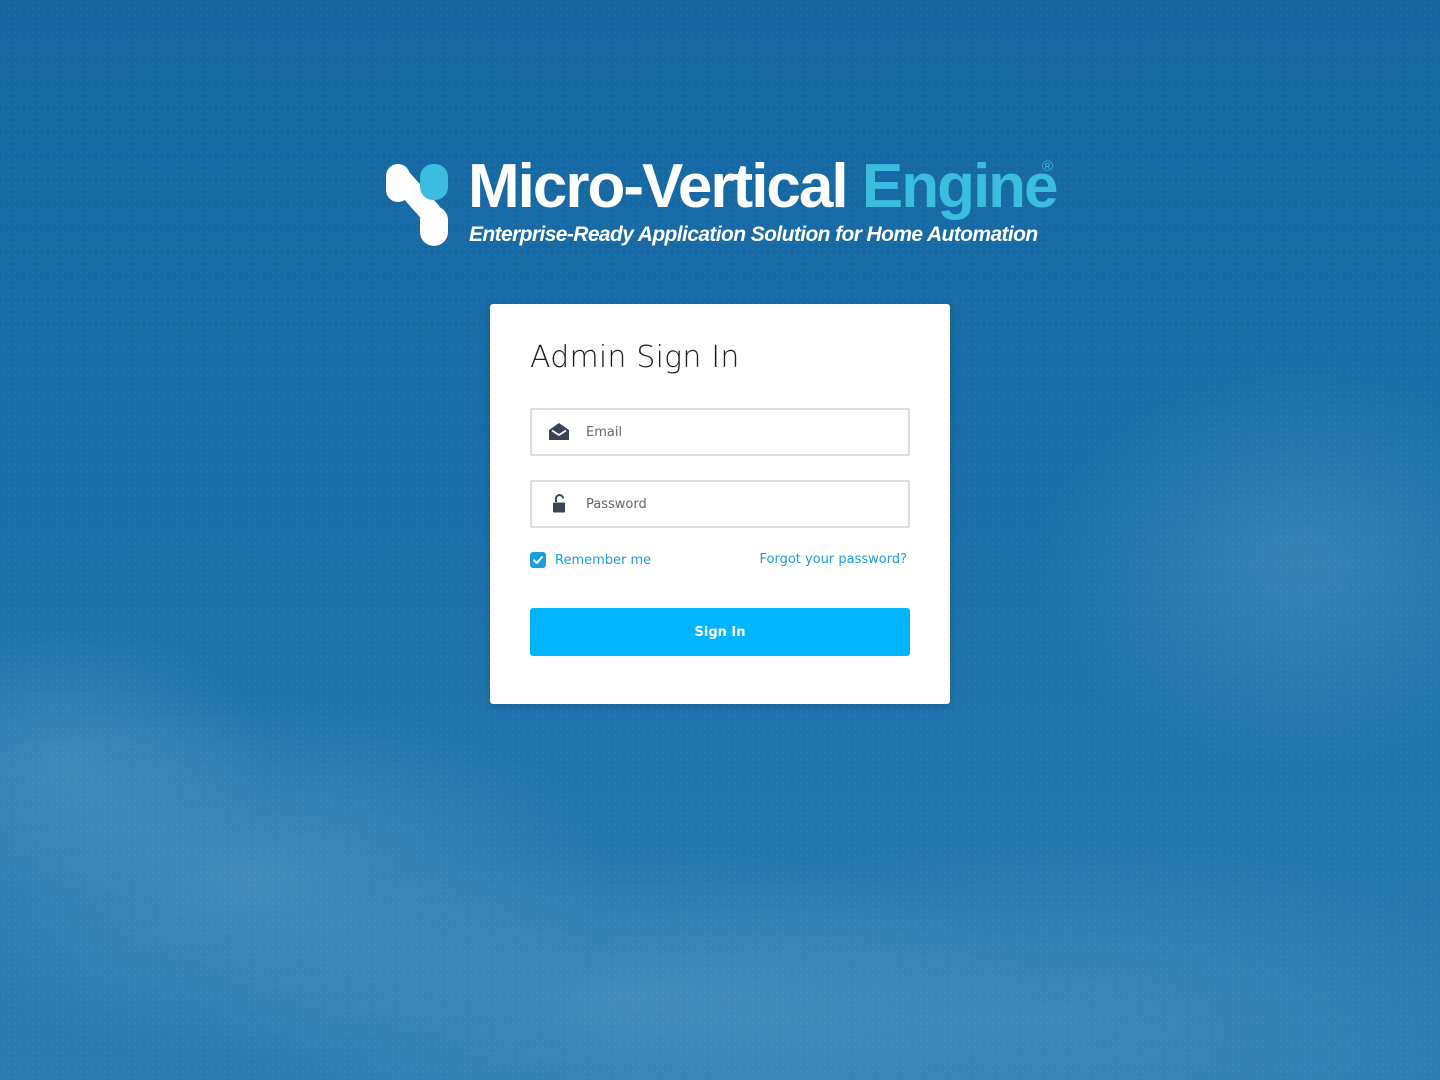  Describe the element at coordinates (559, 503) in the screenshot. I see `unlock-icon` at that location.